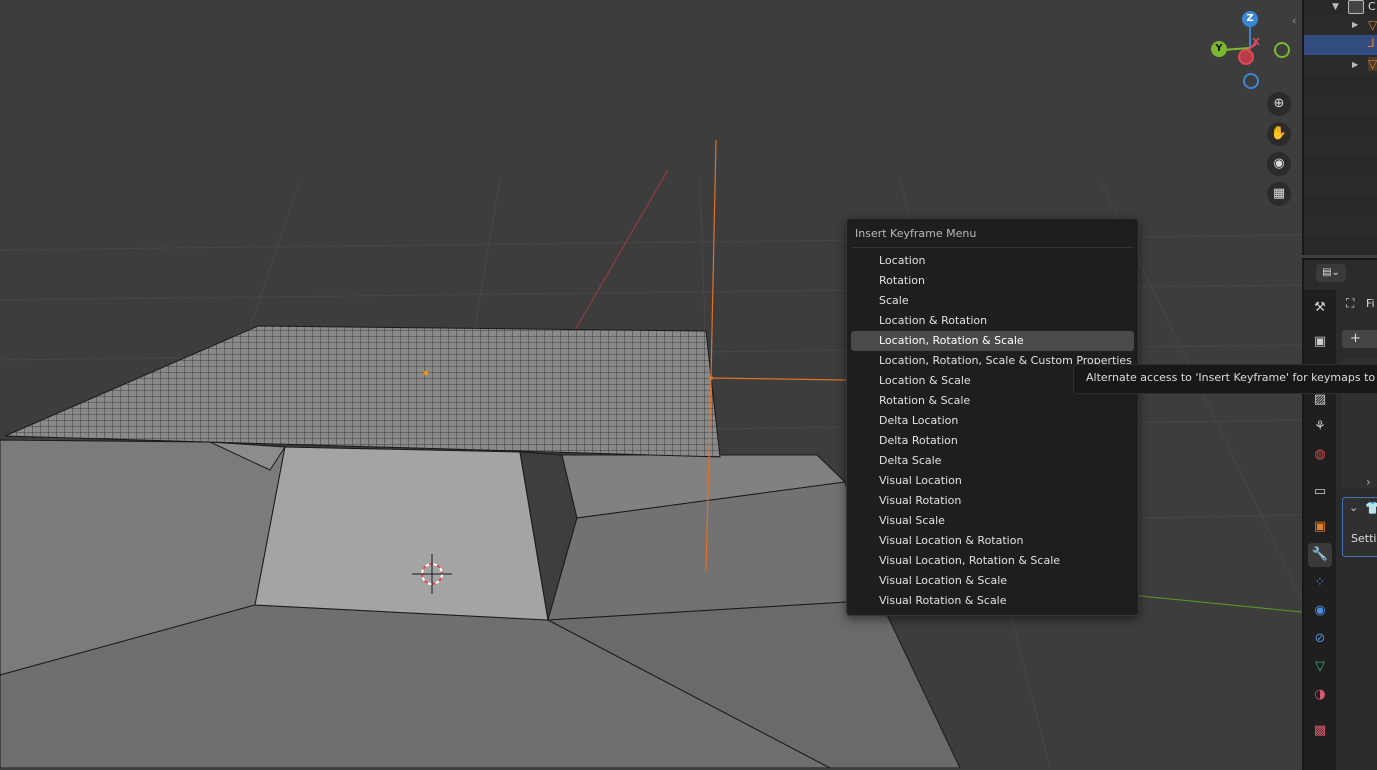  What do you see at coordinates (1364, 538) in the screenshot?
I see `settings-label: Settin` at bounding box center [1364, 538].